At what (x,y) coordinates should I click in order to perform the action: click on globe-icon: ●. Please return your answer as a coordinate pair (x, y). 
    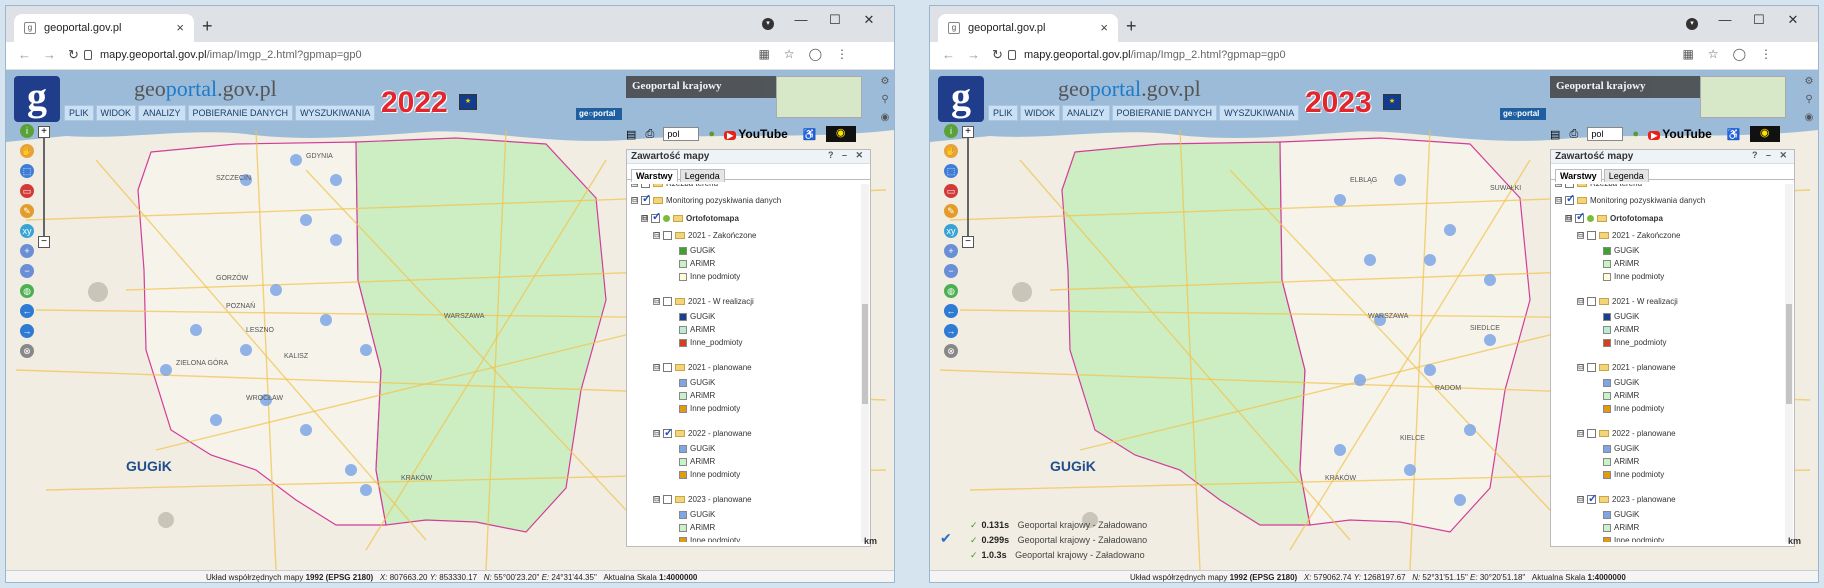
    Looking at the image, I should click on (1635, 134).